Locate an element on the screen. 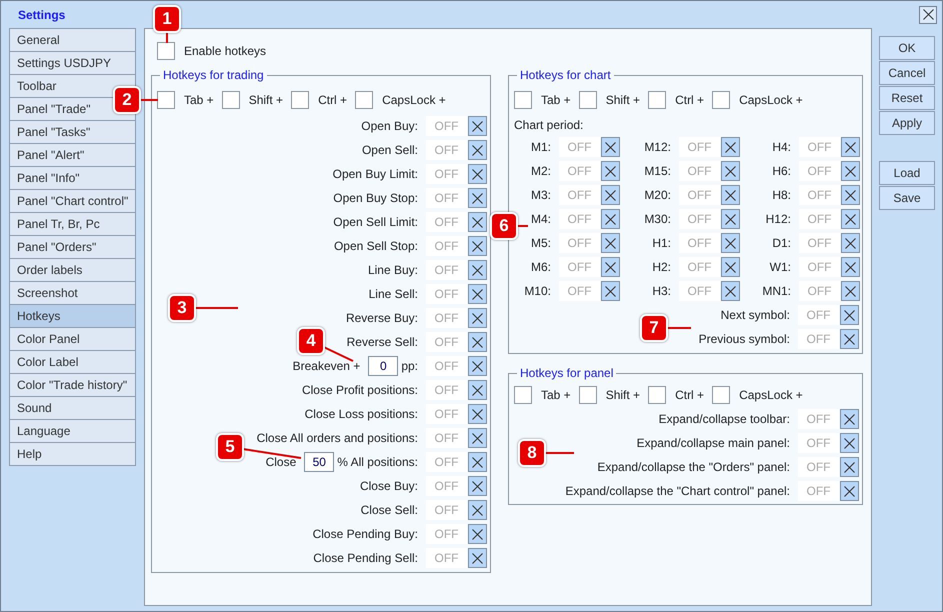 The image size is (943, 612). sidebar-item: Panel Tr, Br, Pc is located at coordinates (72, 224).